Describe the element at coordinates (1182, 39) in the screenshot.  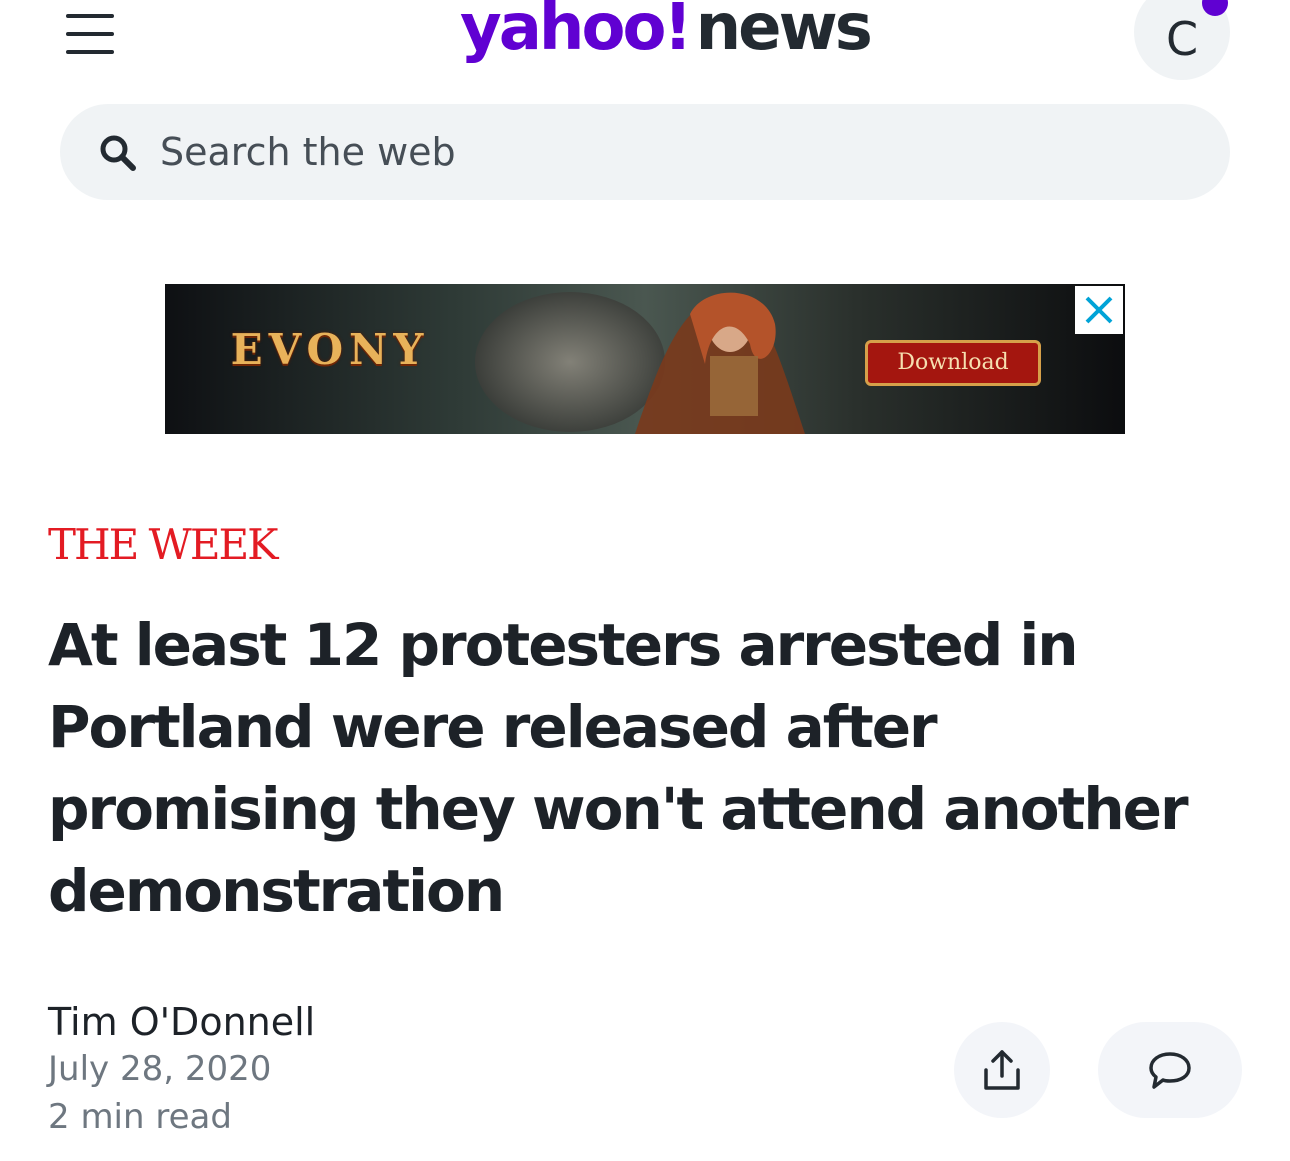
I see `avatar-initial: C` at that location.